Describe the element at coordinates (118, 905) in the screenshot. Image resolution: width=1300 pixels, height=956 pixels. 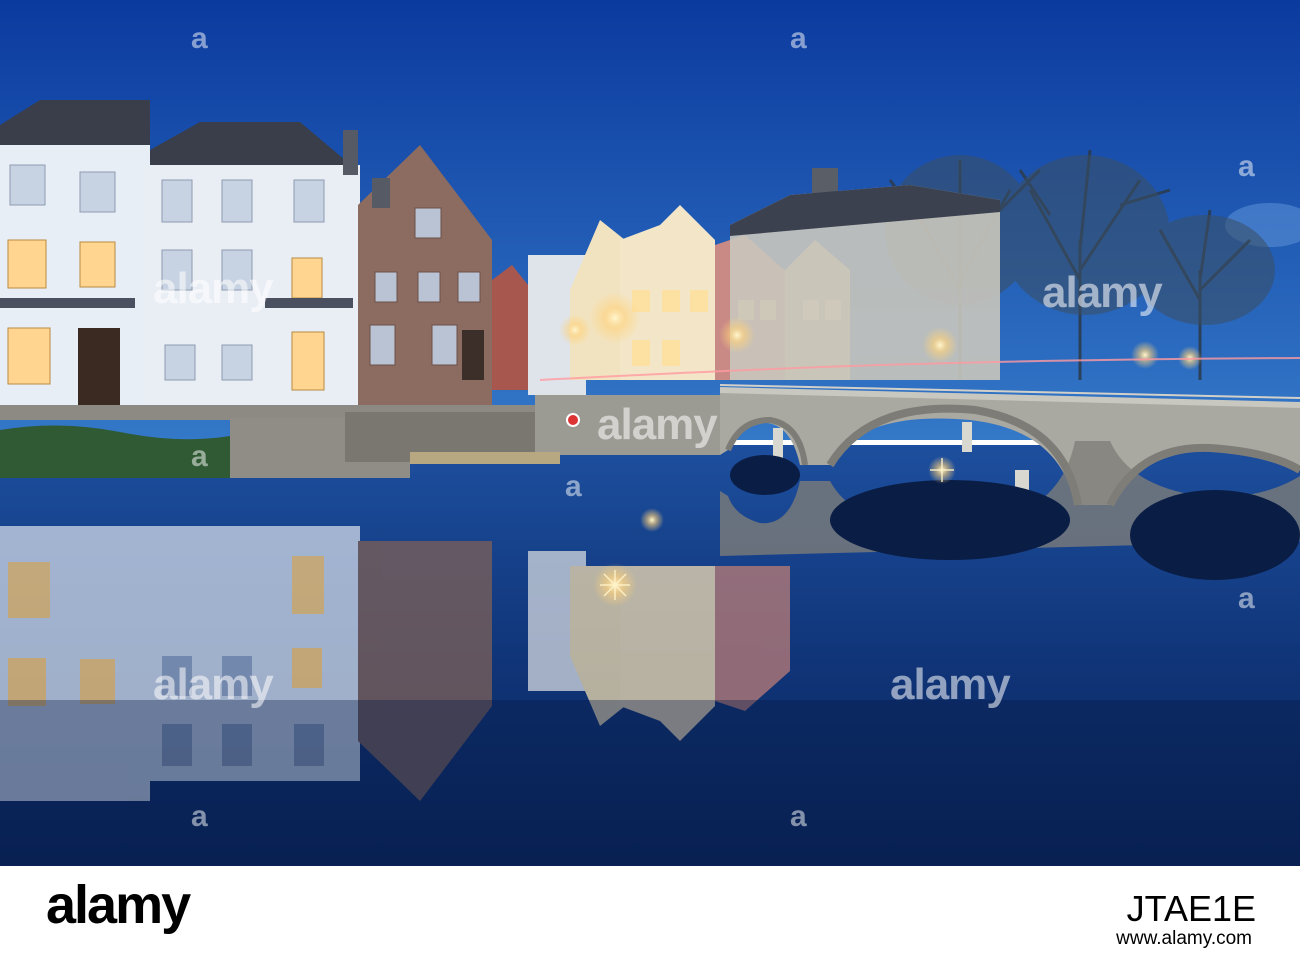
I see `footer-logo: alamy` at that location.